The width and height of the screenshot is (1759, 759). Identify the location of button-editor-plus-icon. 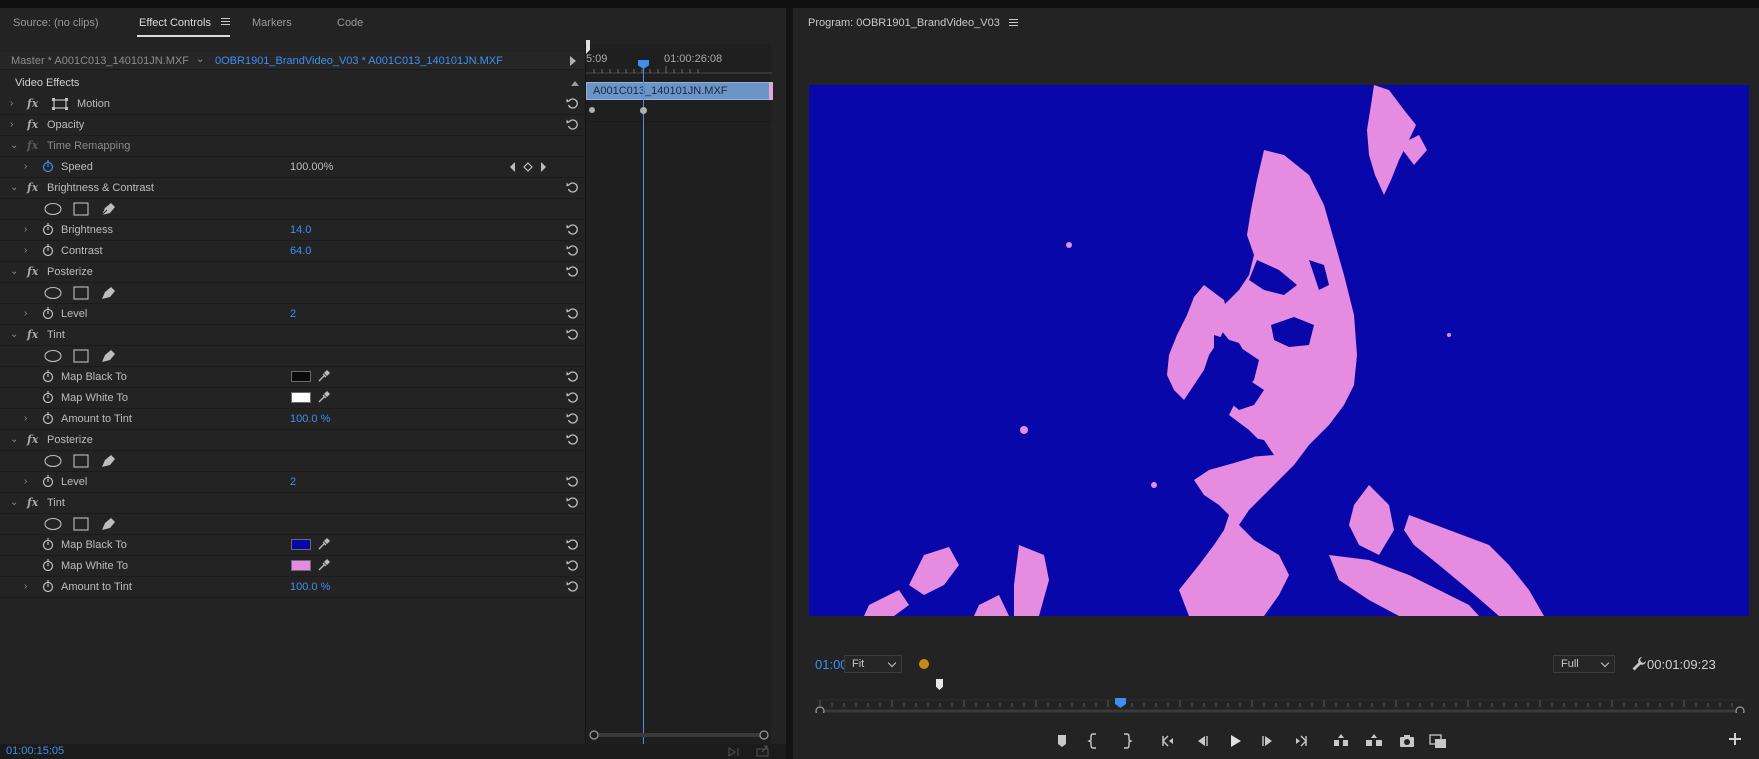
(1735, 739).